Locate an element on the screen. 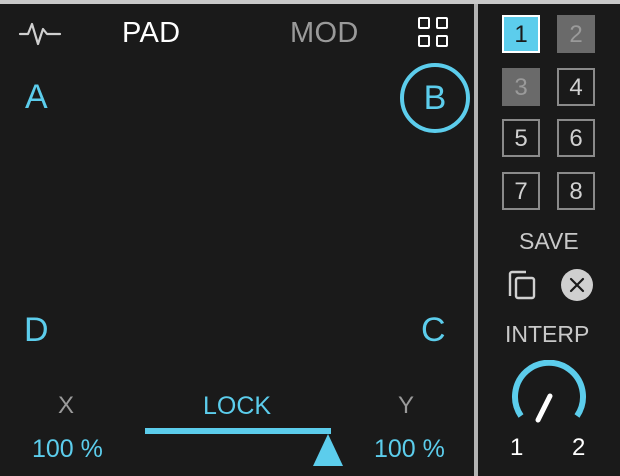  corner-d-label: D is located at coordinates (36, 330).